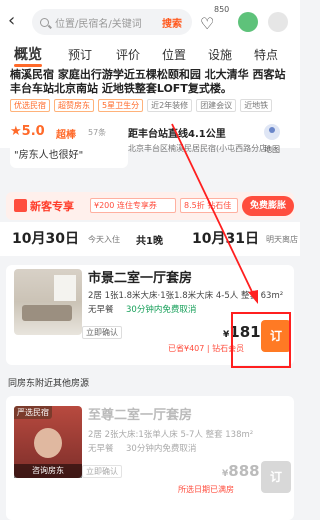 Image resolution: width=320 pixels, height=520 pixels. Describe the element at coordinates (261, 340) in the screenshot. I see `annotation-highlight-box` at that location.